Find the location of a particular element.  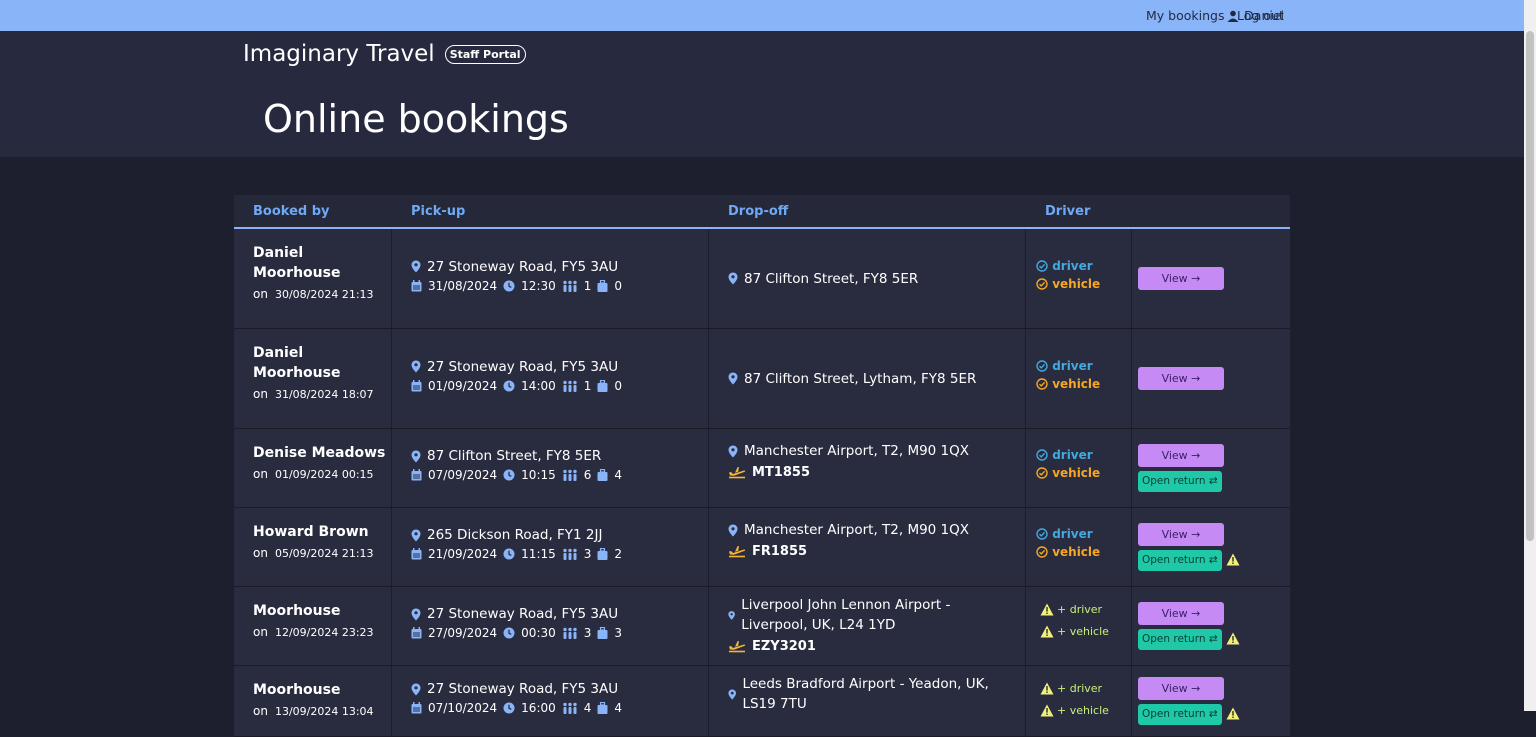

logout-link: Log out is located at coordinates (1260, 15).